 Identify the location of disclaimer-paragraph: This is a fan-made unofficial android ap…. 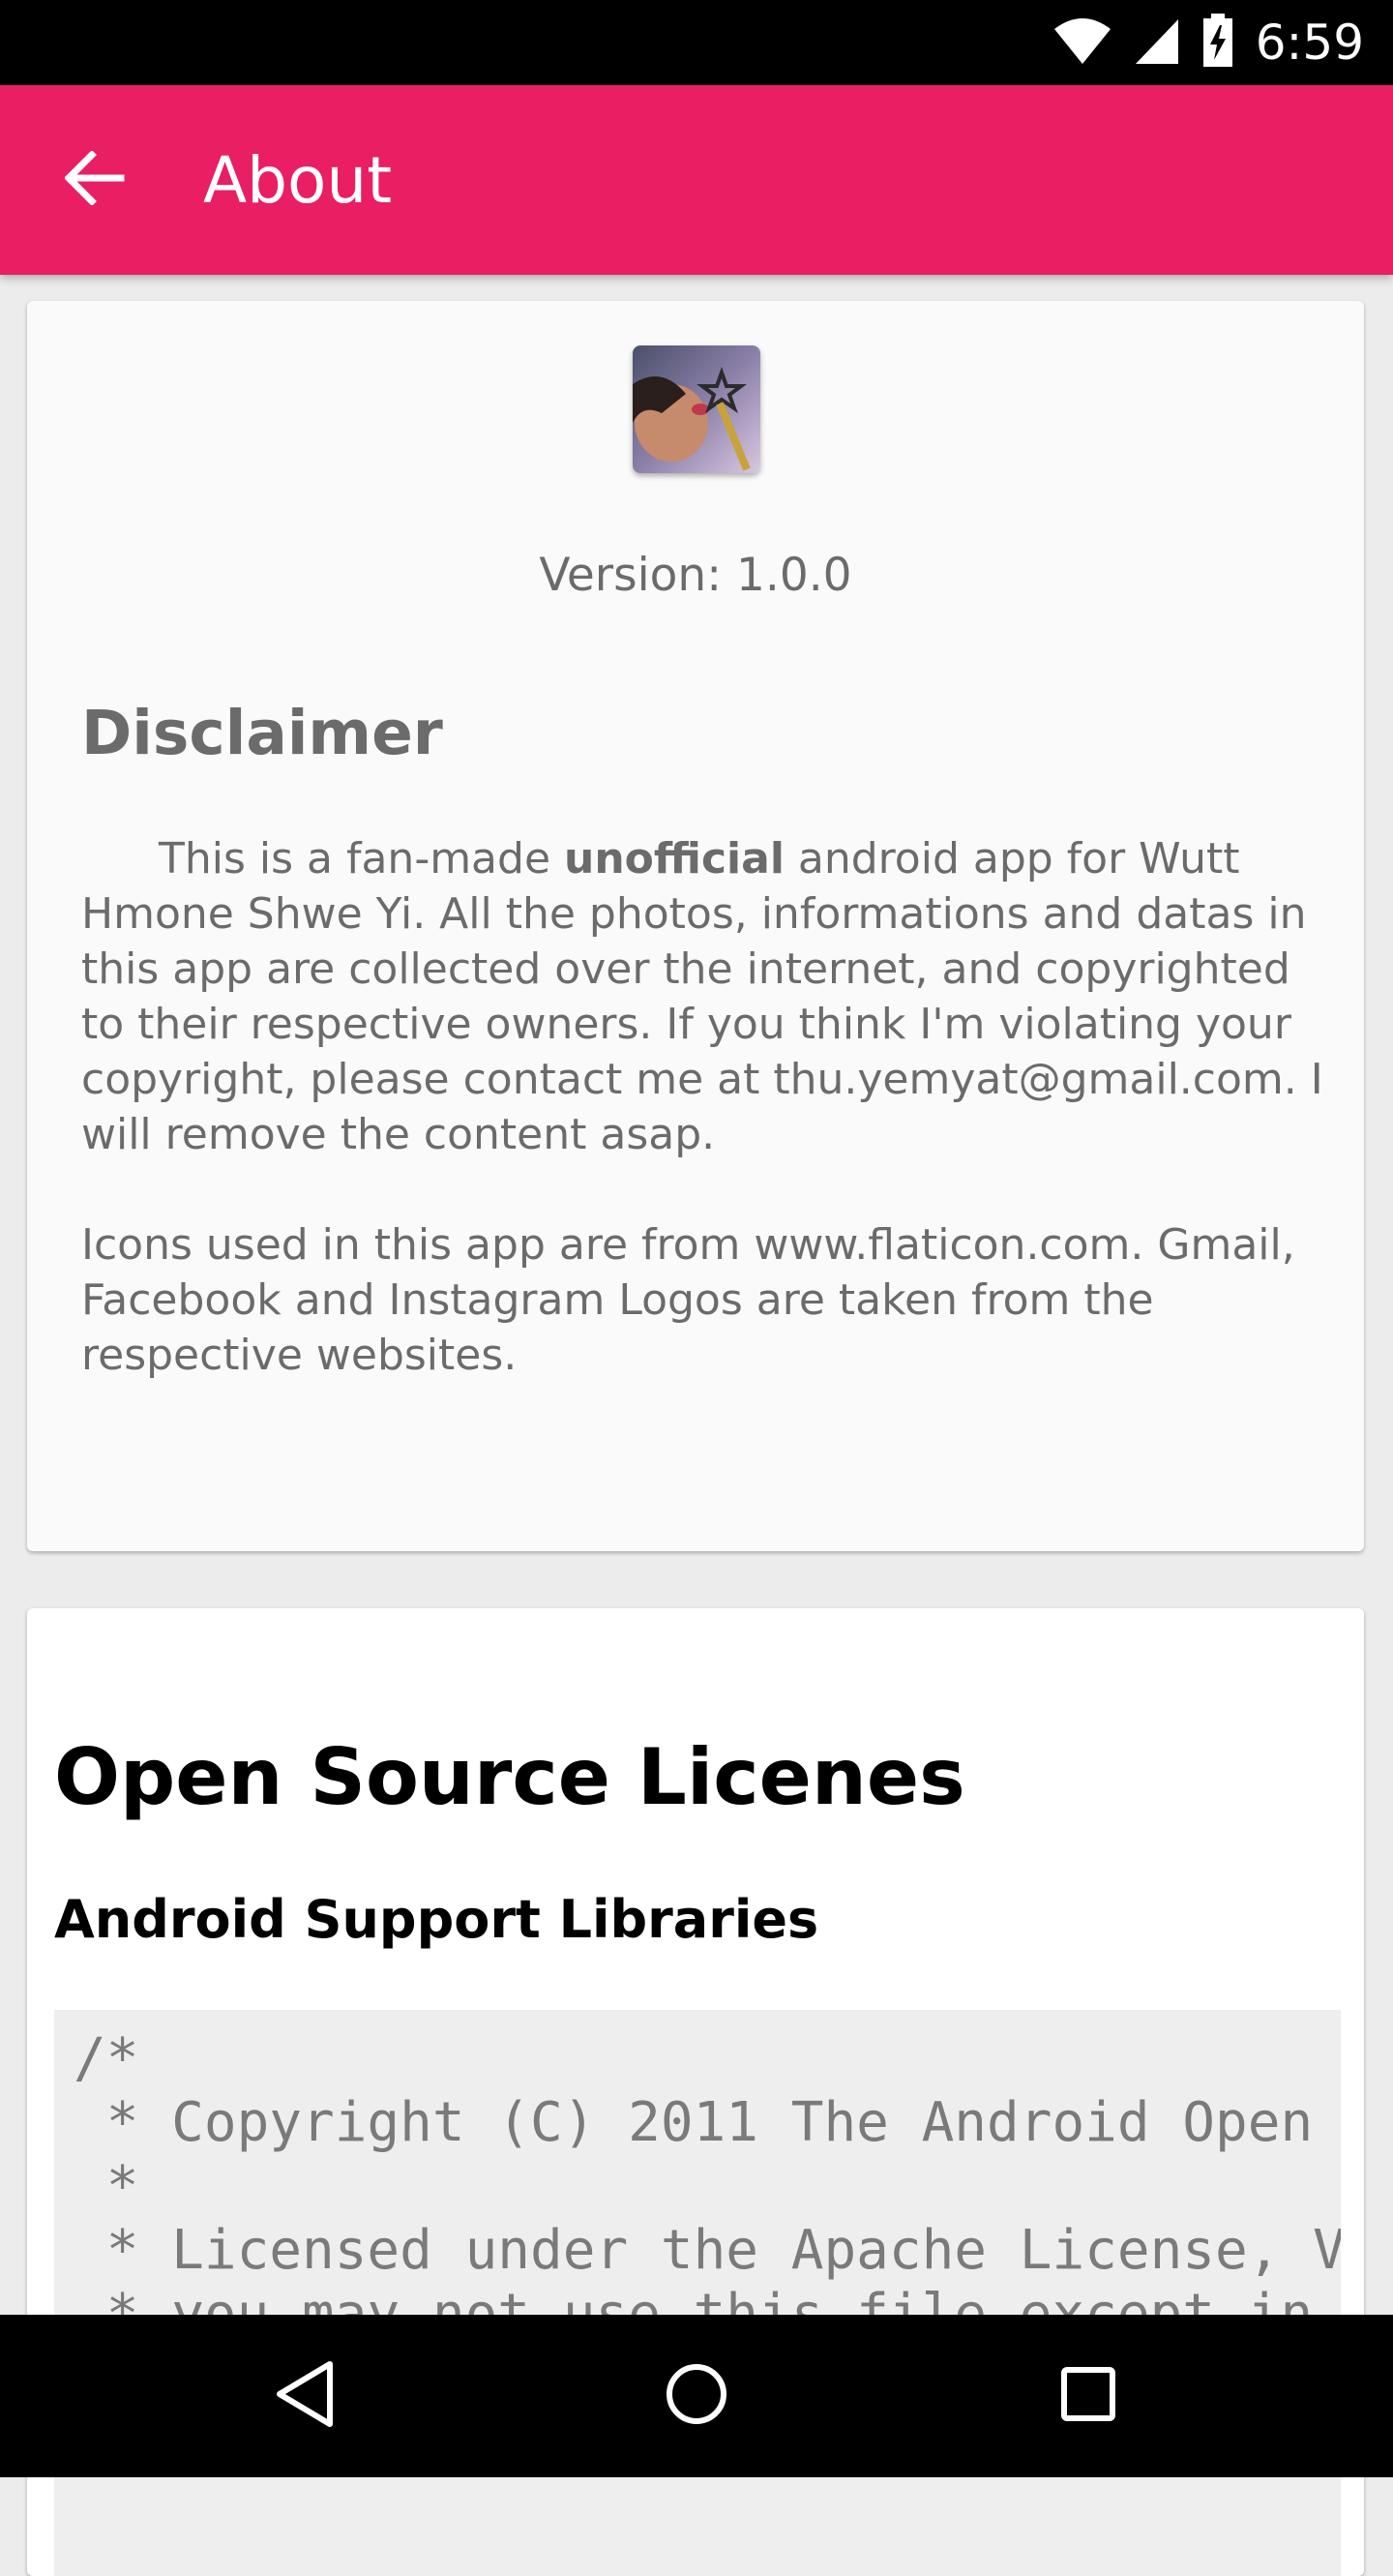
(705, 996).